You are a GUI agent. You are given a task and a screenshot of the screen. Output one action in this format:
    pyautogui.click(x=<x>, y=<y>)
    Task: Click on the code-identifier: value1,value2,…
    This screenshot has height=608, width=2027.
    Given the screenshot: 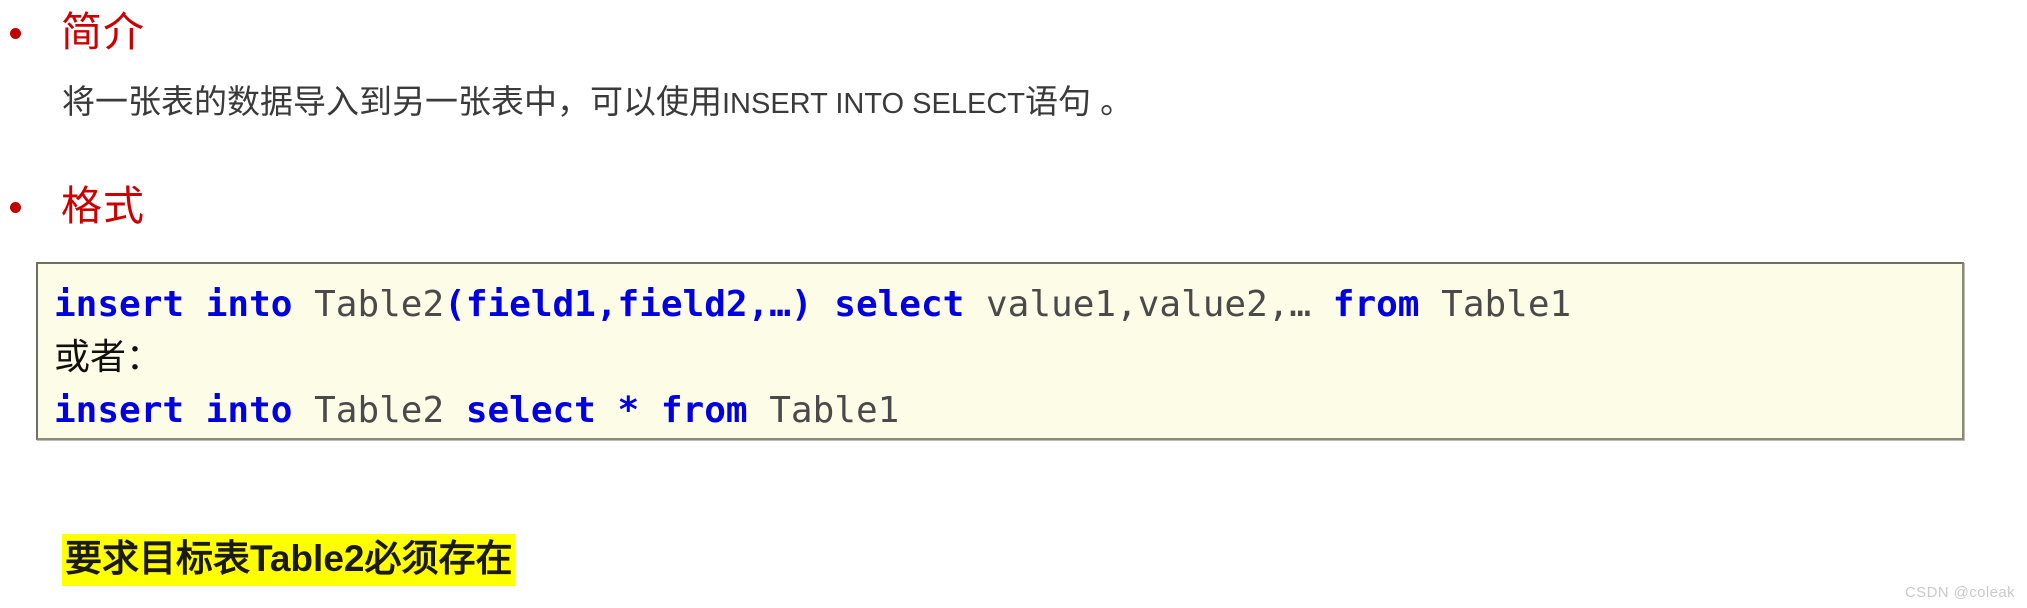 What is the action you would take?
    pyautogui.click(x=1159, y=304)
    